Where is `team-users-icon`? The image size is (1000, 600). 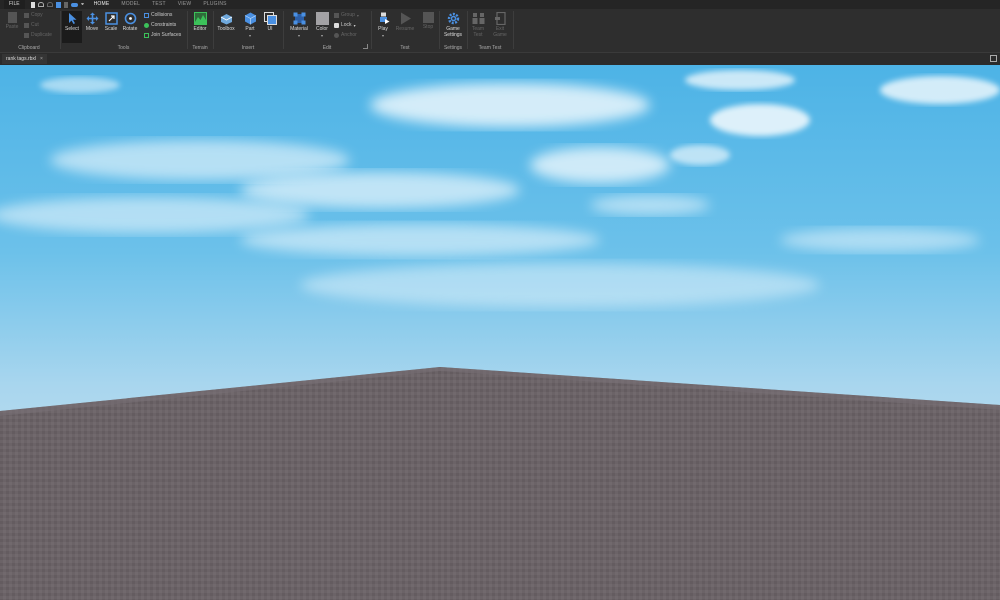
team-users-icon is located at coordinates (478, 18).